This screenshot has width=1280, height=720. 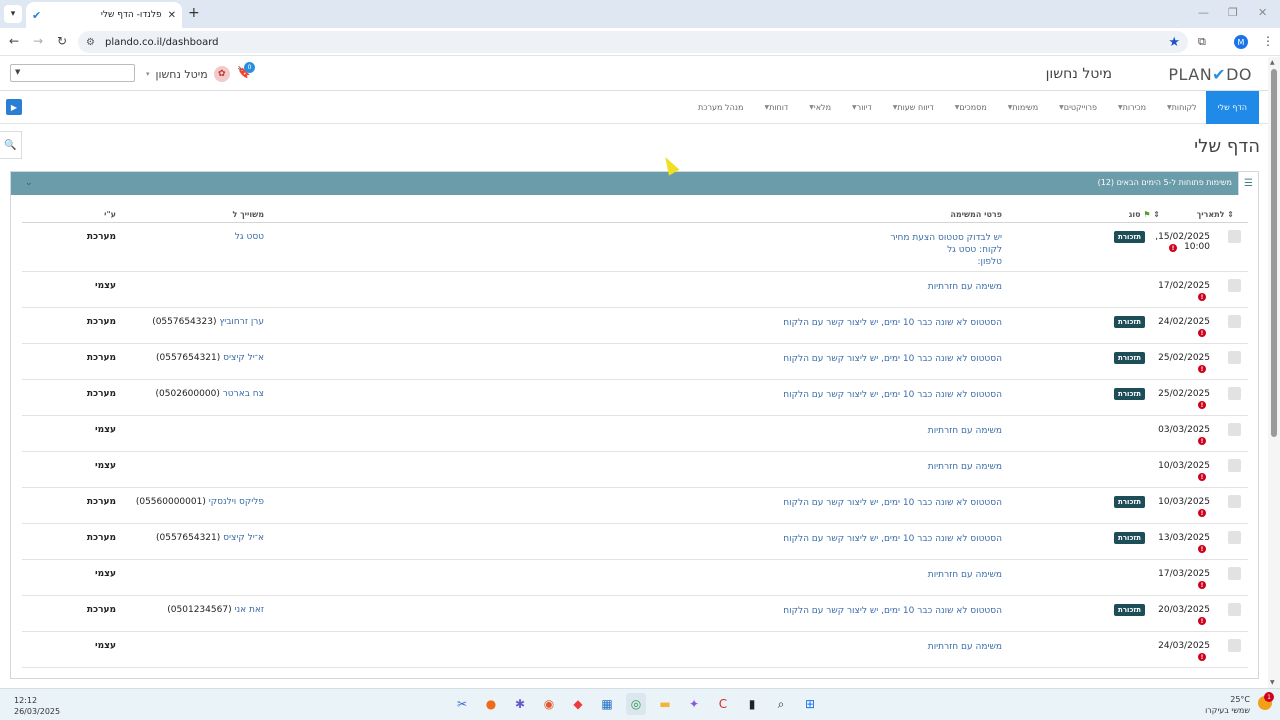 What do you see at coordinates (249, 237) in the screenshot?
I see `associated-name-link: טסט גל` at bounding box center [249, 237].